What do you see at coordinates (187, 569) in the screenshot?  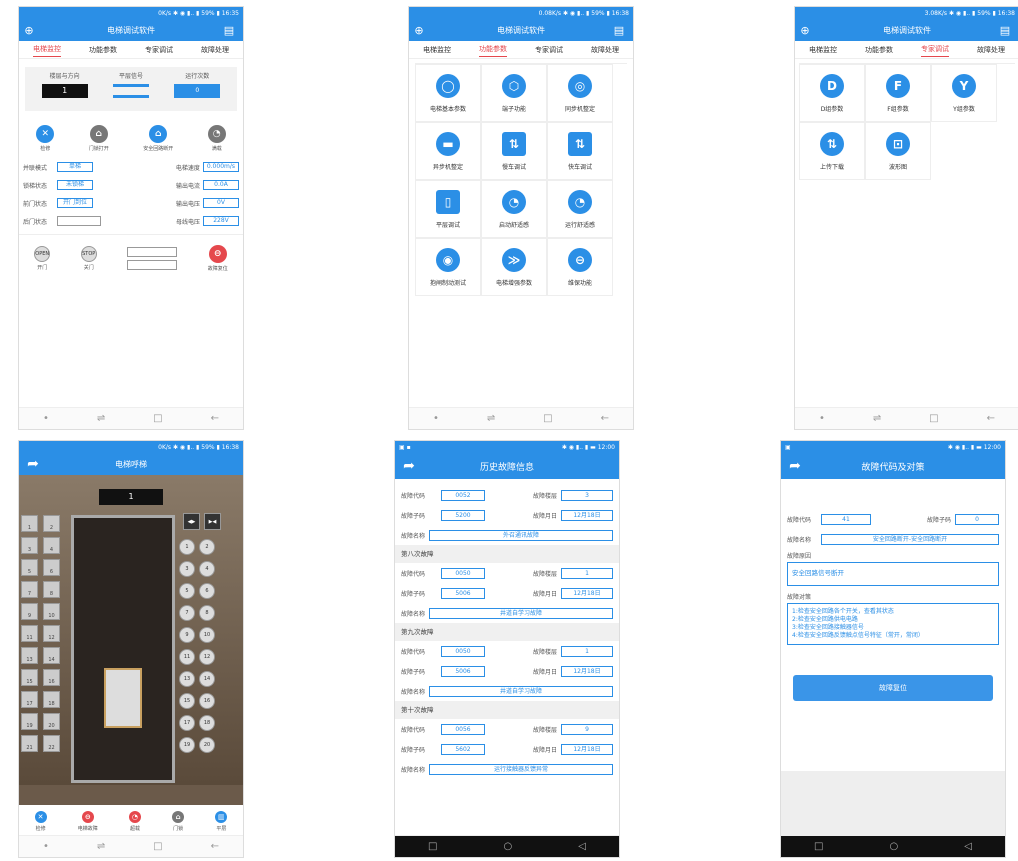 I see `landing-call-button: 3` at bounding box center [187, 569].